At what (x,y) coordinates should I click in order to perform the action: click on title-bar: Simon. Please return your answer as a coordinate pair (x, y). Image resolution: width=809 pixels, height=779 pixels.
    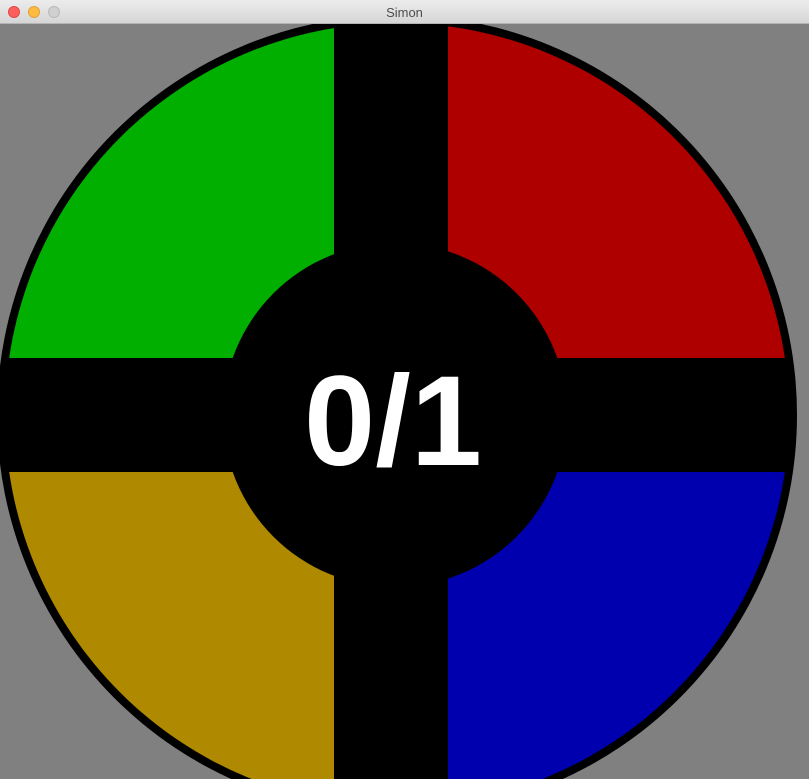
    Looking at the image, I should click on (404, 12).